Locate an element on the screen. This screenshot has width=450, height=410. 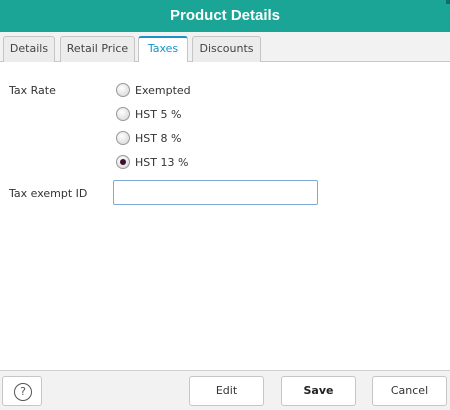
cancel-button: Cancel is located at coordinates (409, 391).